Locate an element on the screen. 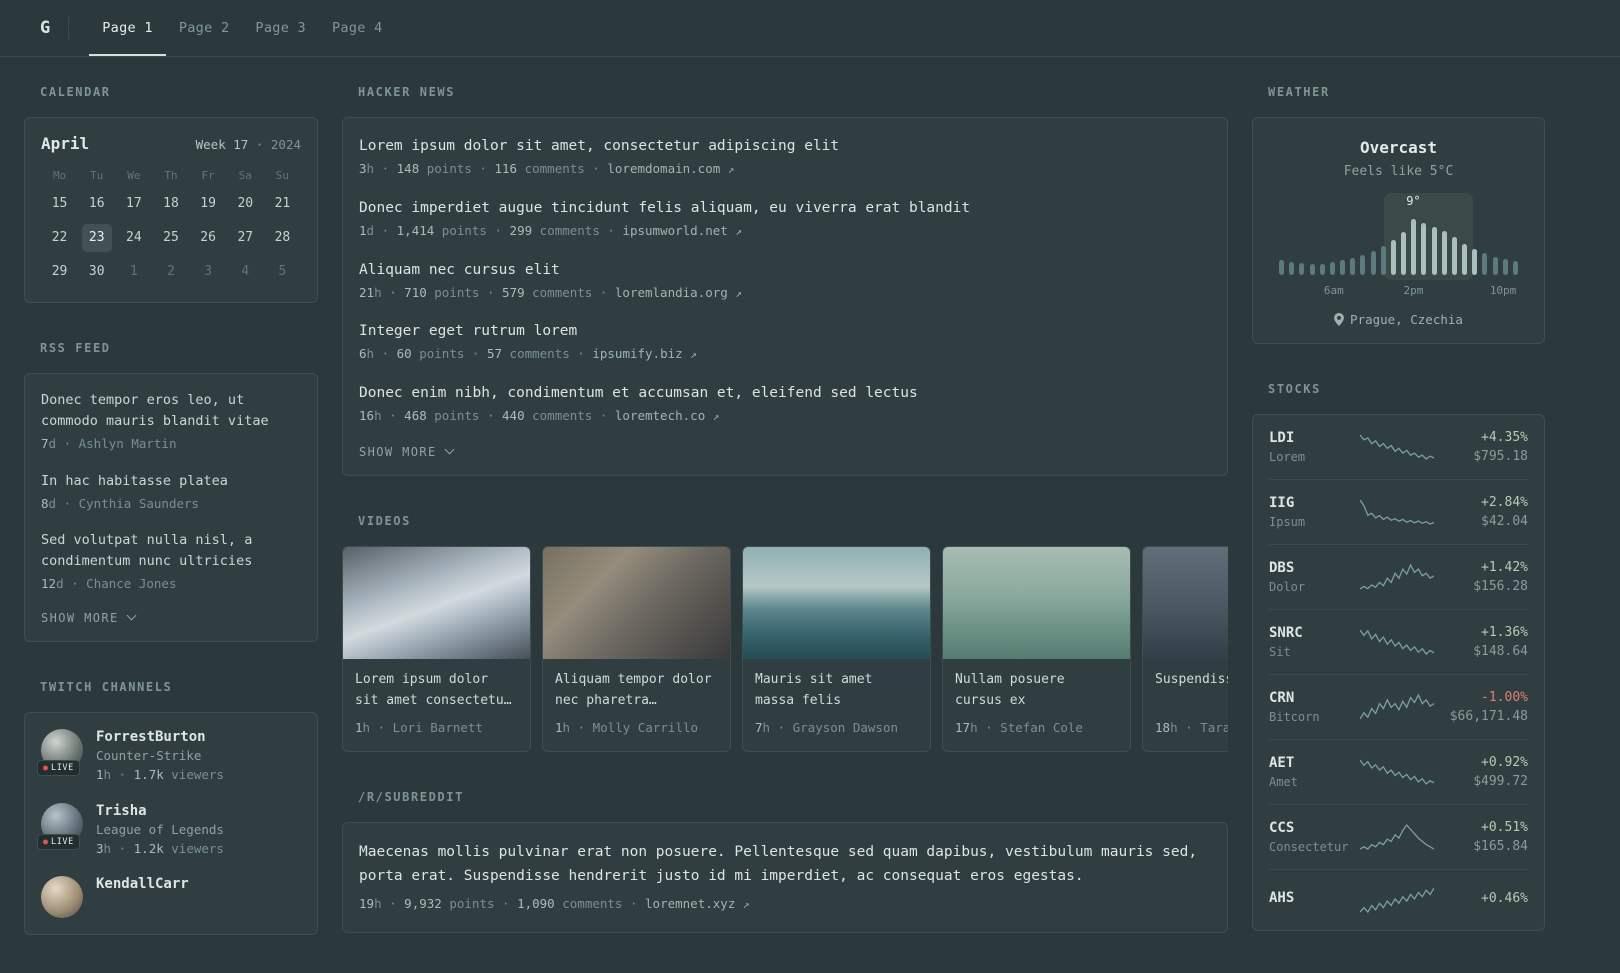 The image size is (1620, 973). calendar-day: 26 is located at coordinates (208, 238).